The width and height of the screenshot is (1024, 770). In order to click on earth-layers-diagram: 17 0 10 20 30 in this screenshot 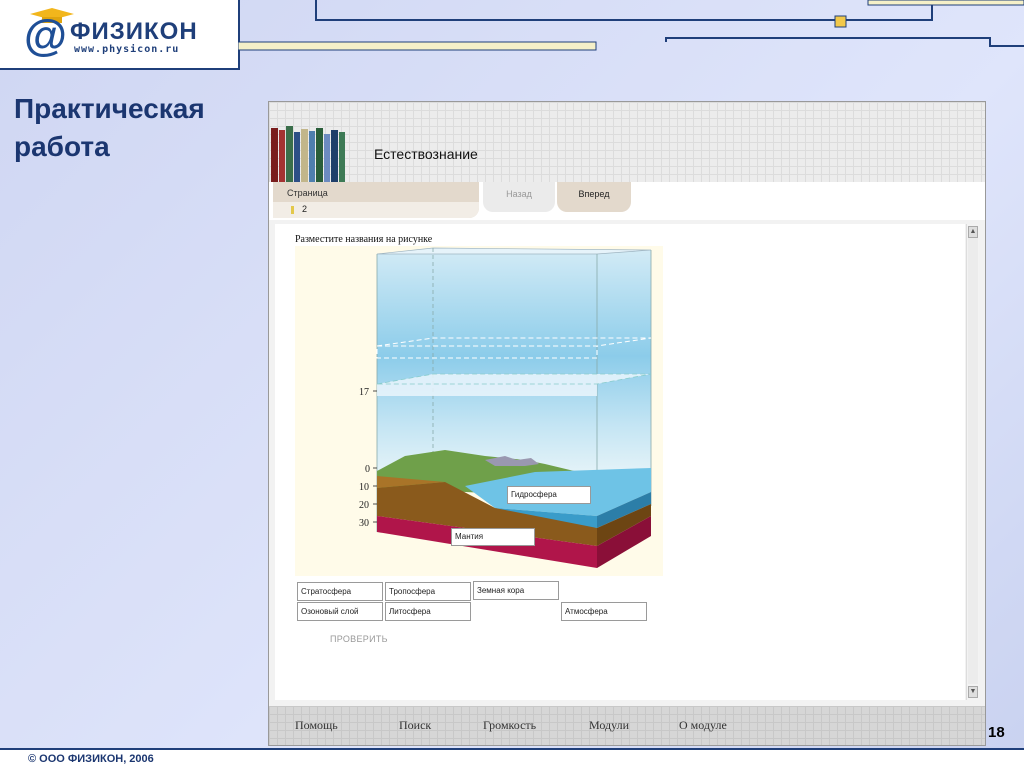, I will do `click(505, 407)`.